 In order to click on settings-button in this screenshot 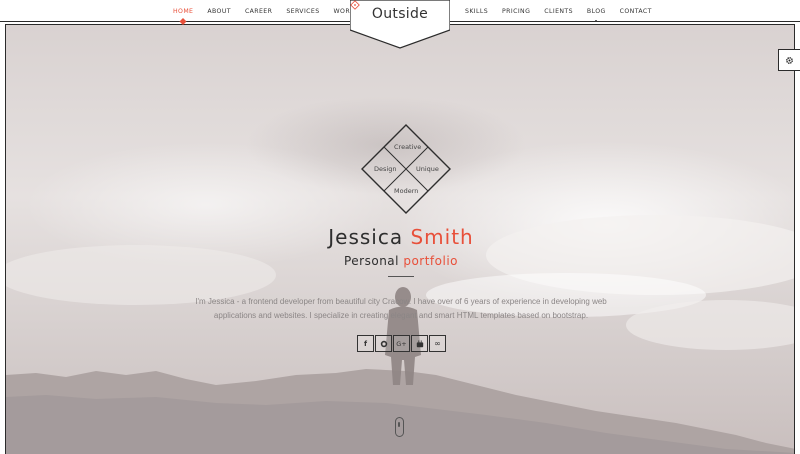, I will do `click(789, 60)`.